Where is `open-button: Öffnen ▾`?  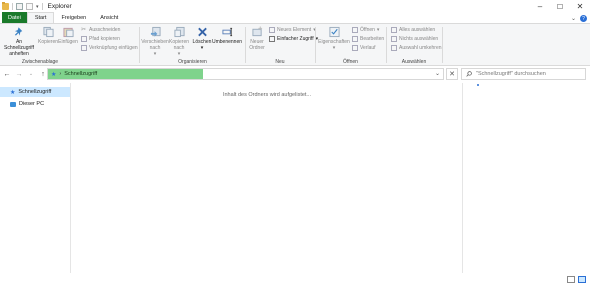 open-button: Öffnen ▾ is located at coordinates (365, 30).